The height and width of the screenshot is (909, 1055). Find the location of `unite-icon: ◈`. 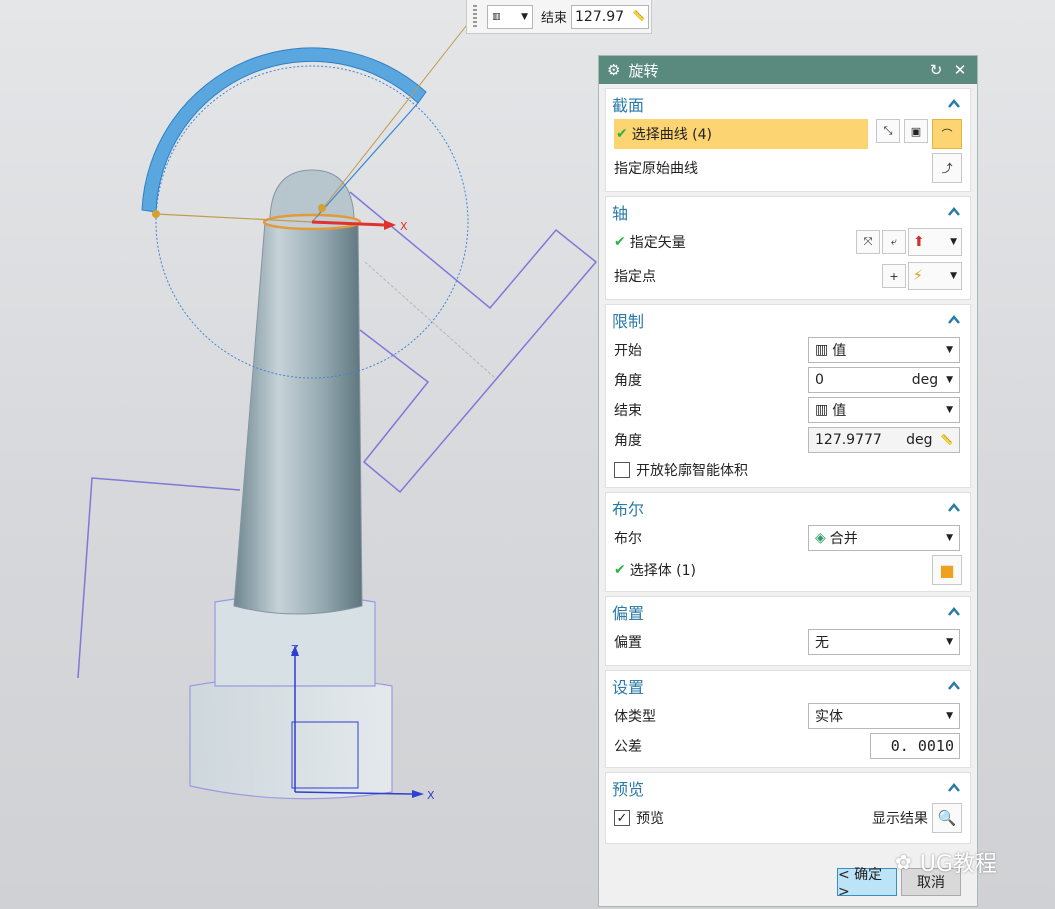

unite-icon: ◈ is located at coordinates (820, 538).